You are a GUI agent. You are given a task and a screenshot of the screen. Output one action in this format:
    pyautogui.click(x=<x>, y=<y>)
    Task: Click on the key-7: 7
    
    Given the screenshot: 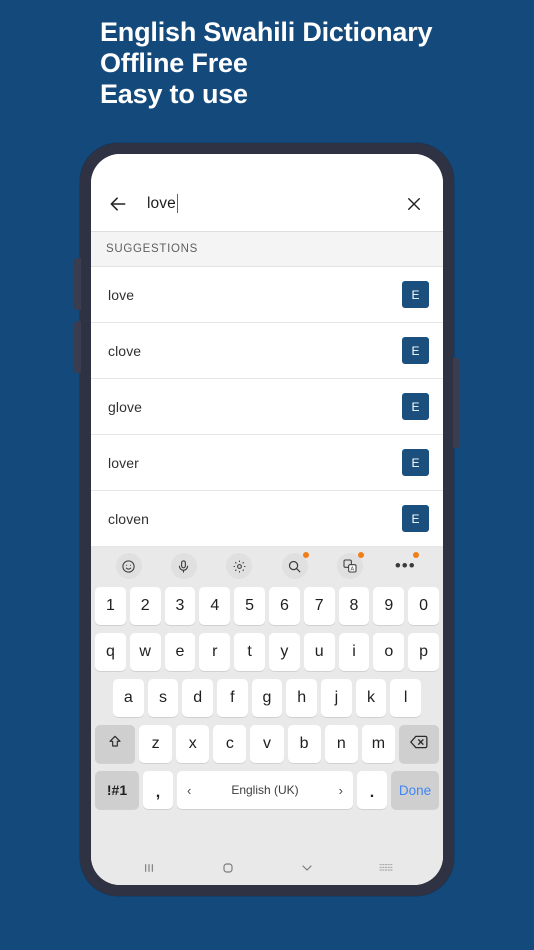 What is the action you would take?
    pyautogui.click(x=319, y=606)
    